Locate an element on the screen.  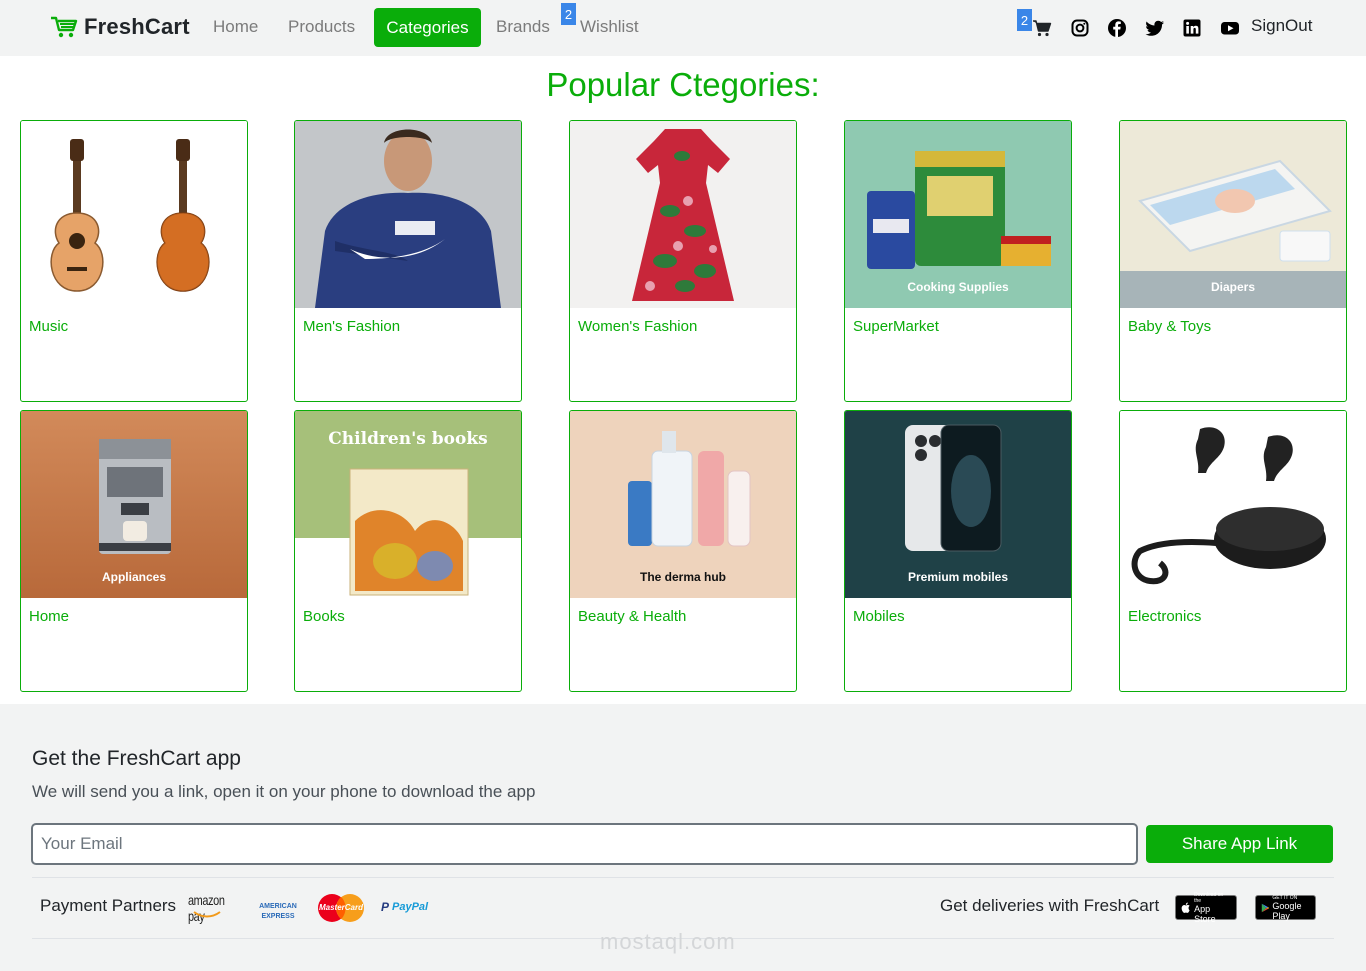
category-label: Beauty & Health is located at coordinates (632, 616).